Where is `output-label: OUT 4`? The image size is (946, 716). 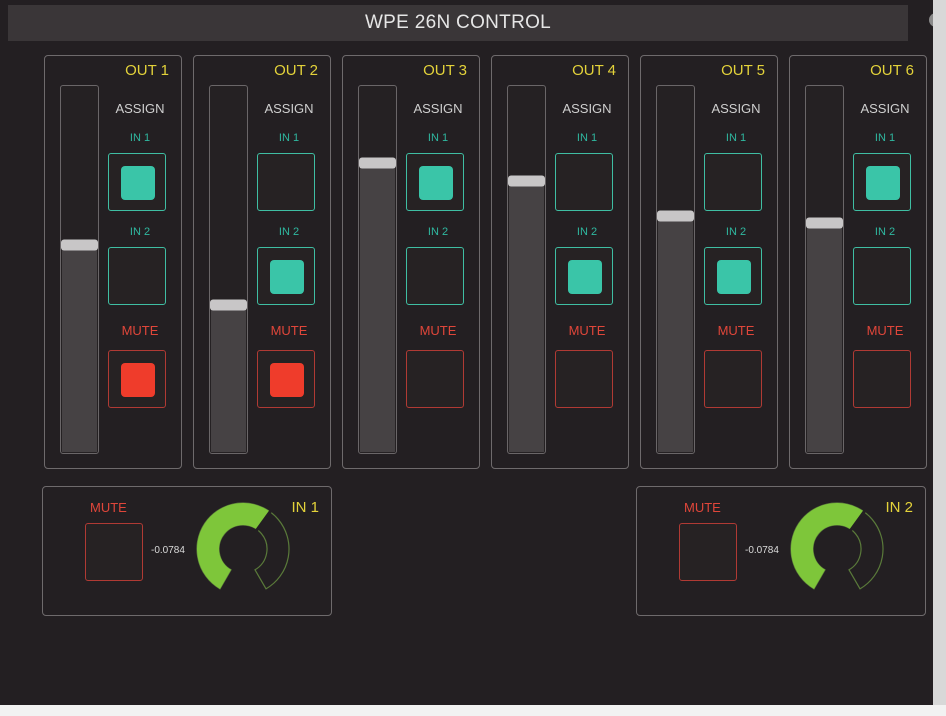
output-label: OUT 4 is located at coordinates (594, 70).